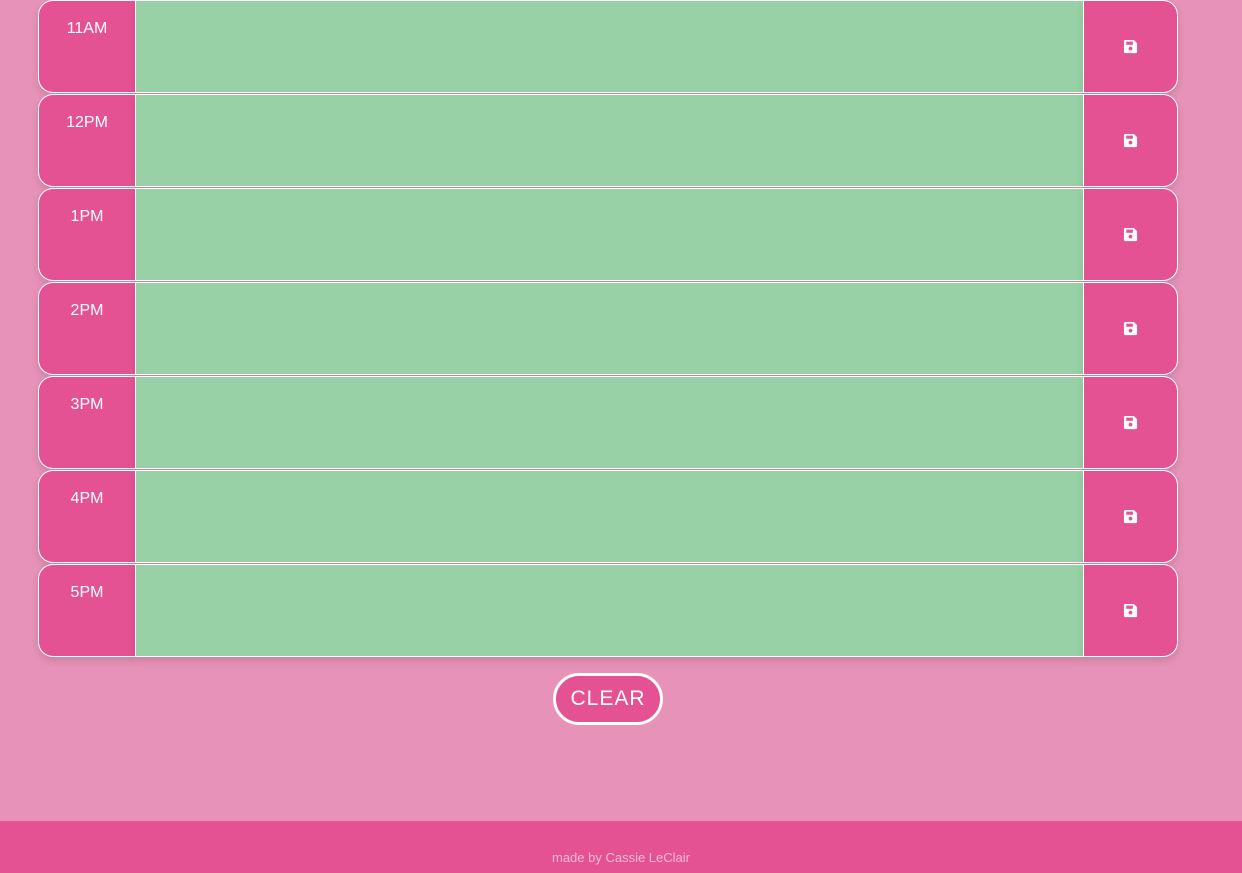  What do you see at coordinates (86, 328) in the screenshot?
I see `hour-label: 2PM` at bounding box center [86, 328].